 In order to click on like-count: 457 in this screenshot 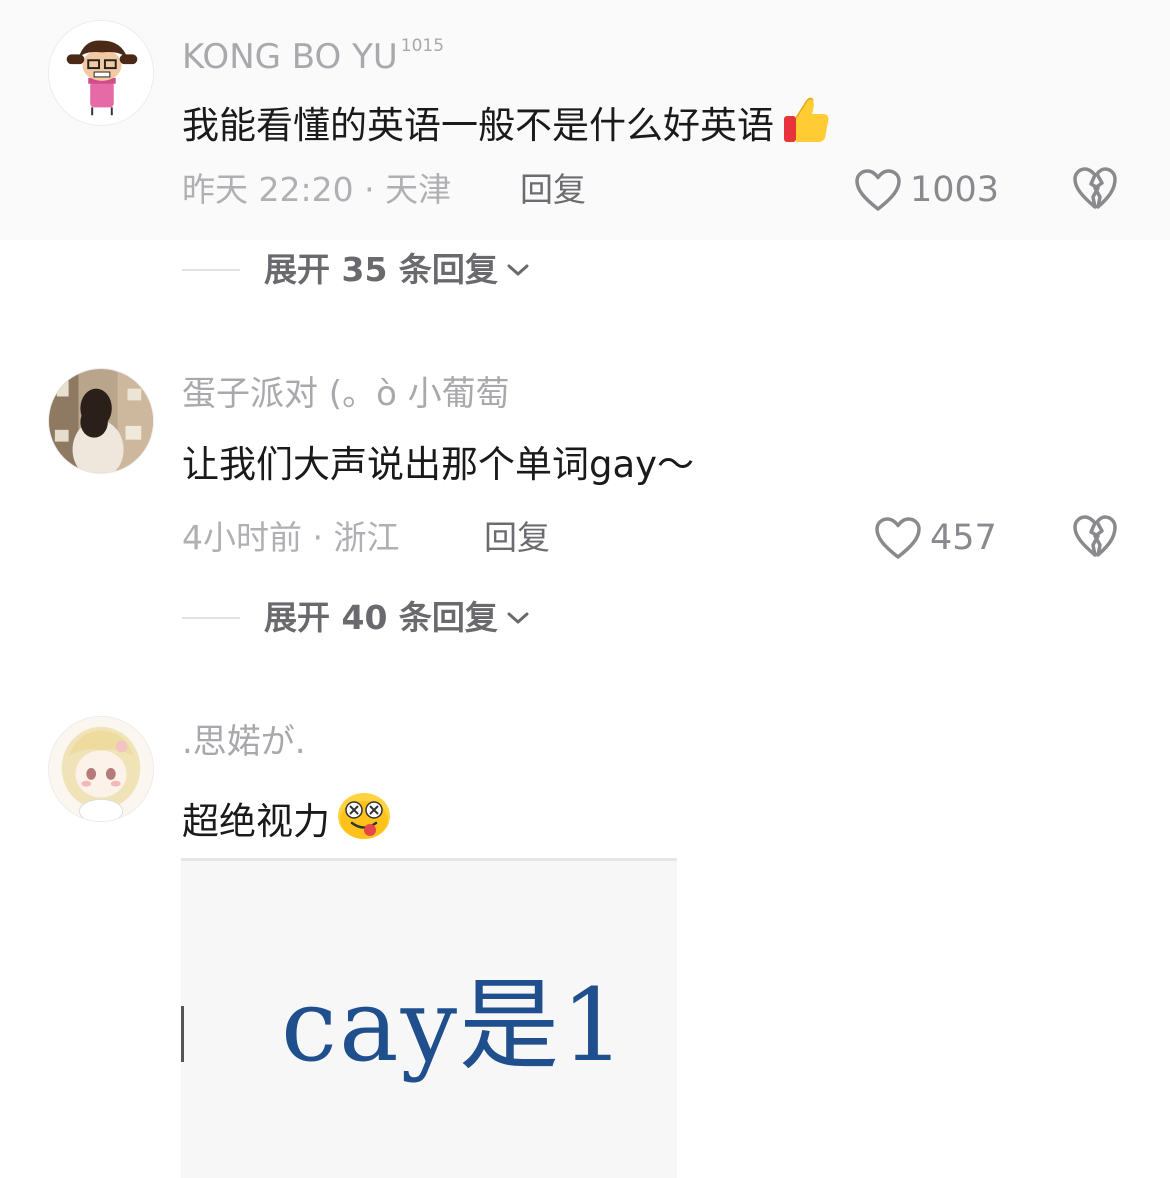, I will do `click(963, 538)`.